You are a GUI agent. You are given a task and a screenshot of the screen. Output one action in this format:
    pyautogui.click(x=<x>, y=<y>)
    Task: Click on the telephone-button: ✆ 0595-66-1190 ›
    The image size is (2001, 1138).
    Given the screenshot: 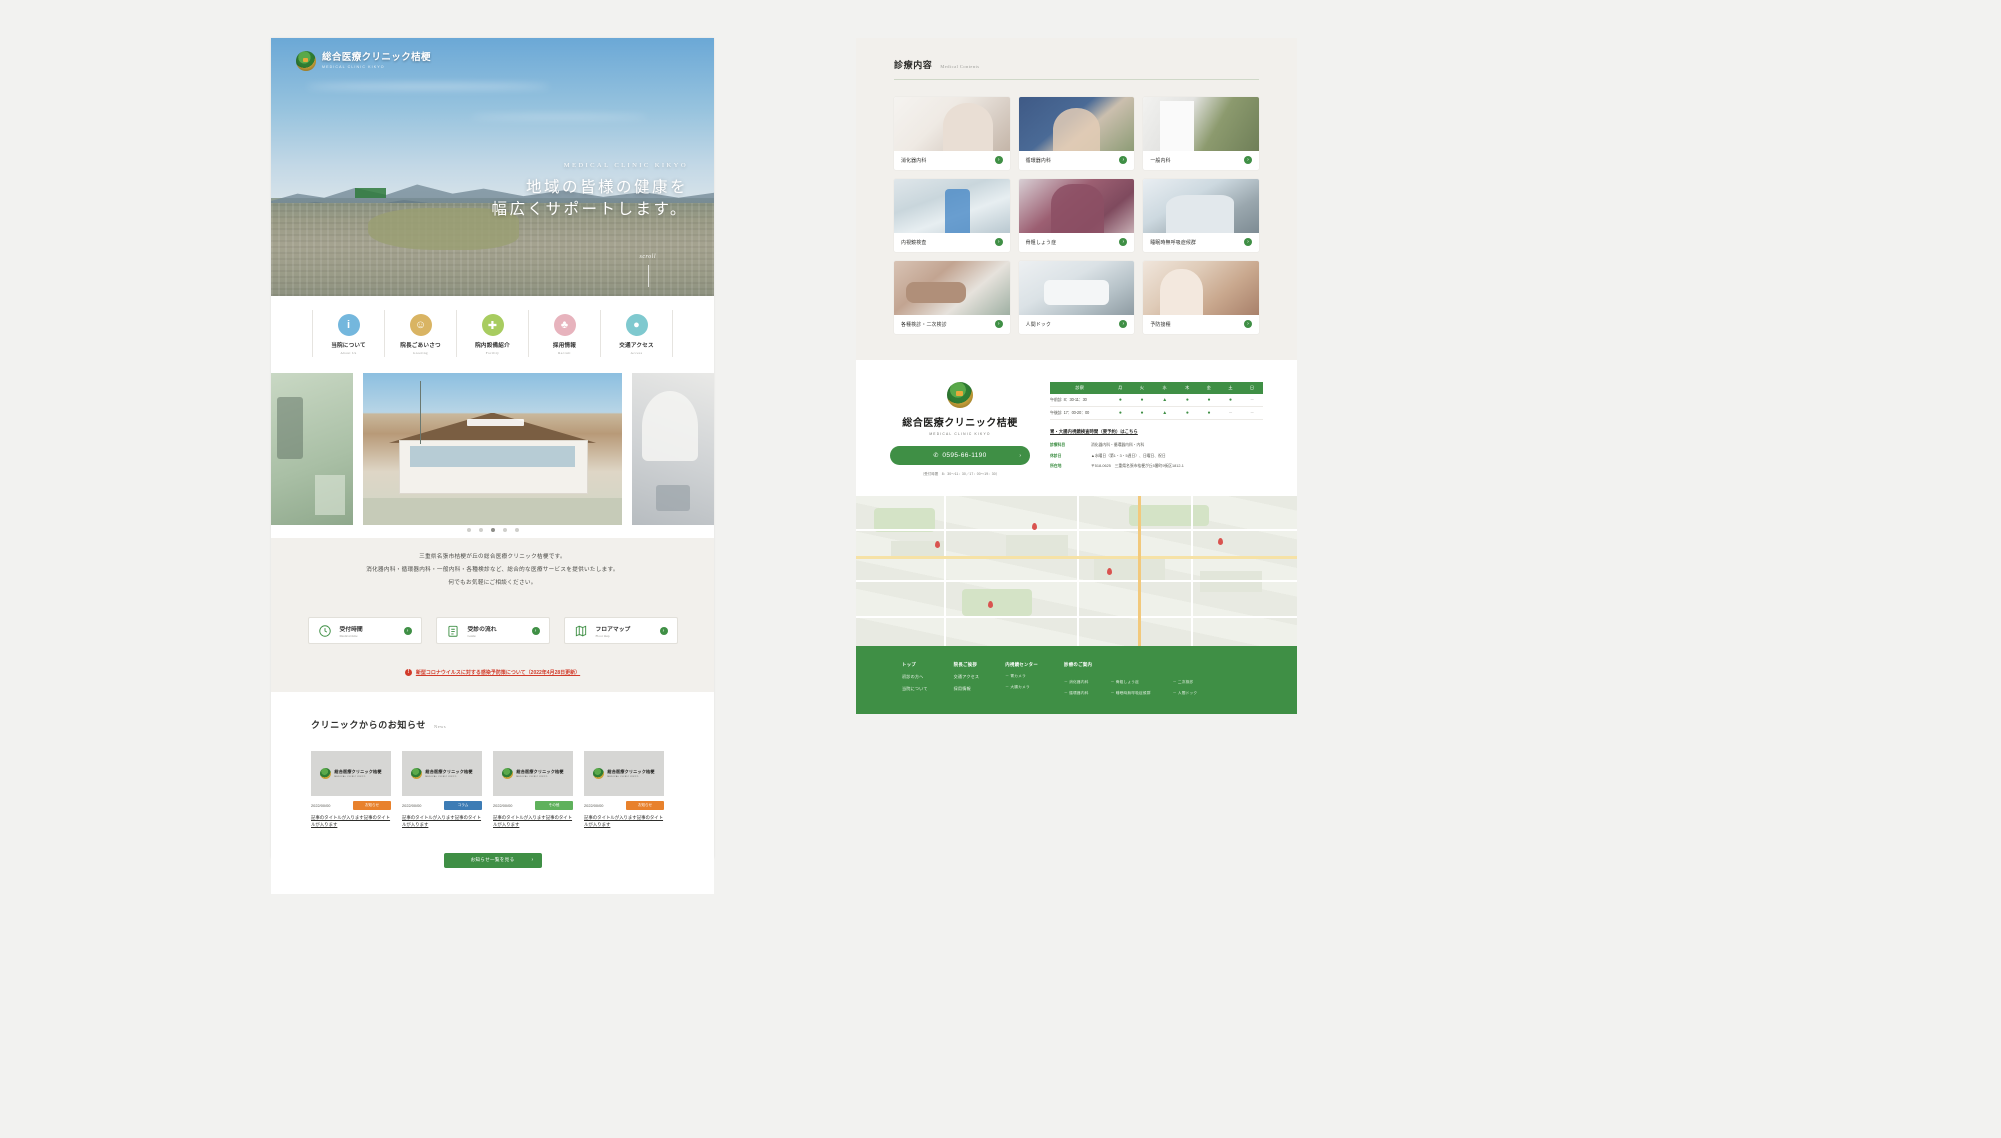 What is the action you would take?
    pyautogui.click(x=960, y=455)
    